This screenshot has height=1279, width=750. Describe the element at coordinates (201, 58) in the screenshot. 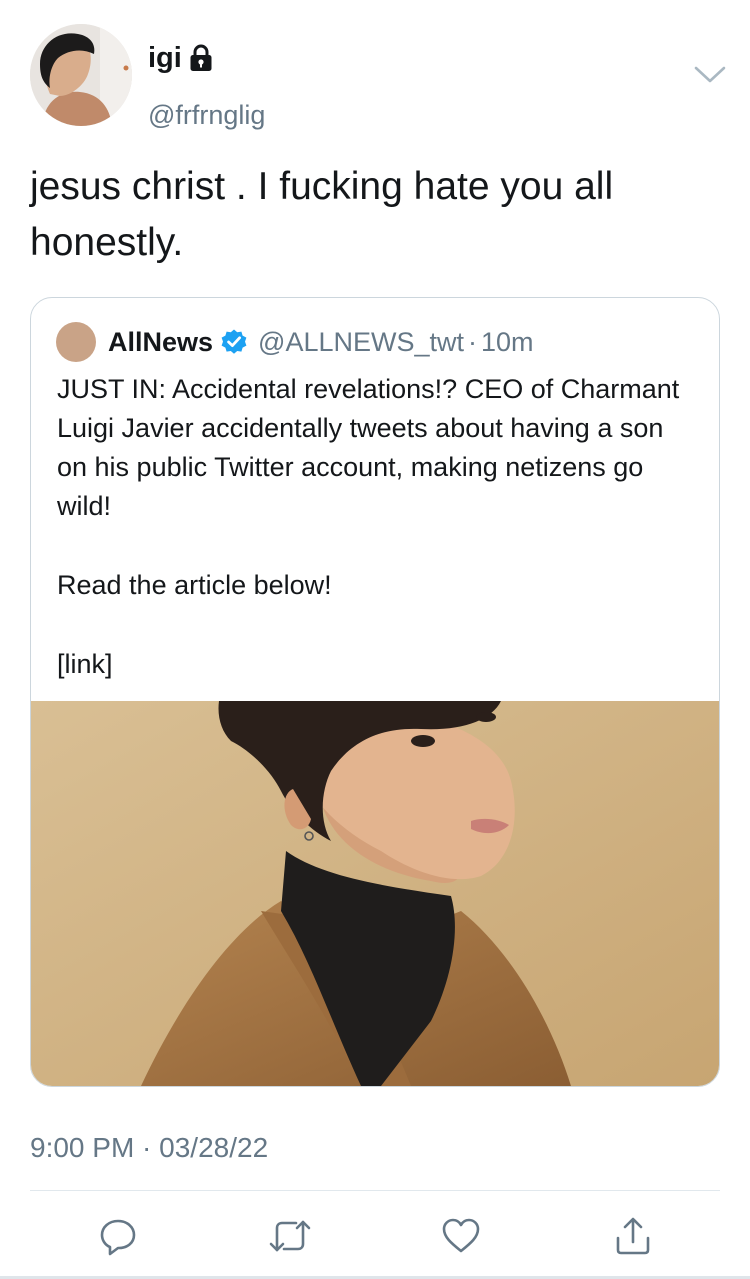

I see `lock-icon` at that location.